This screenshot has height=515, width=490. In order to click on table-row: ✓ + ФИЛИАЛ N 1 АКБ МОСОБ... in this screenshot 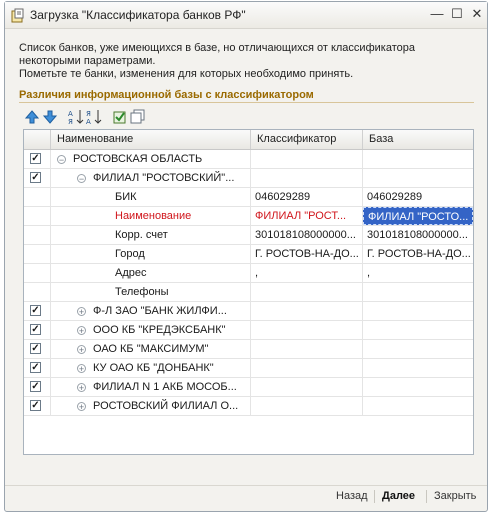, I will do `click(248, 387)`.